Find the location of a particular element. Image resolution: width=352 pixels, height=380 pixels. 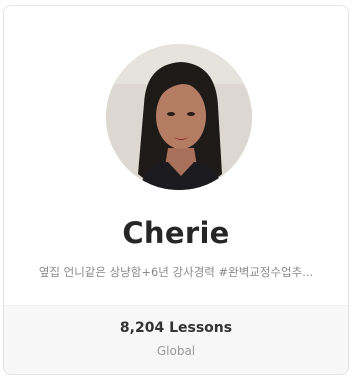

lesson-count: 8,204 Lessons is located at coordinates (176, 328).